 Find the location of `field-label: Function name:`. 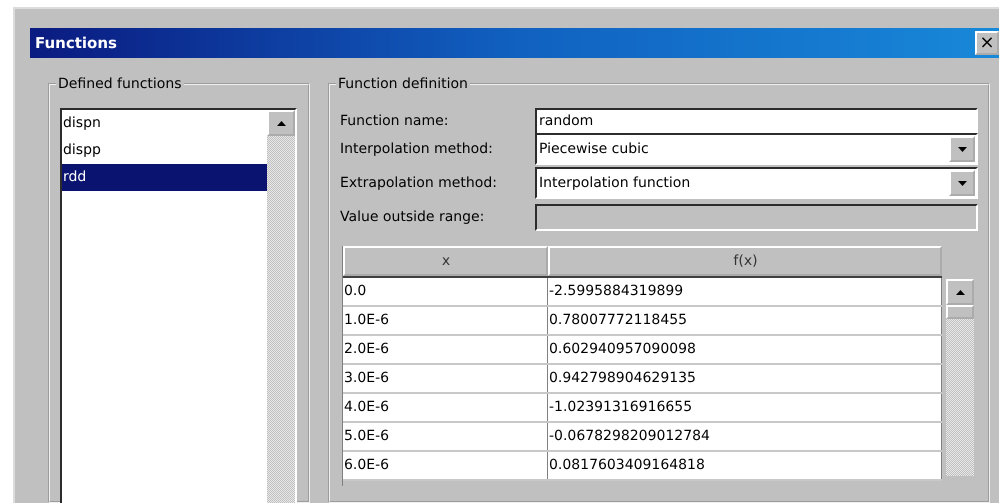

field-label: Function name: is located at coordinates (395, 121).